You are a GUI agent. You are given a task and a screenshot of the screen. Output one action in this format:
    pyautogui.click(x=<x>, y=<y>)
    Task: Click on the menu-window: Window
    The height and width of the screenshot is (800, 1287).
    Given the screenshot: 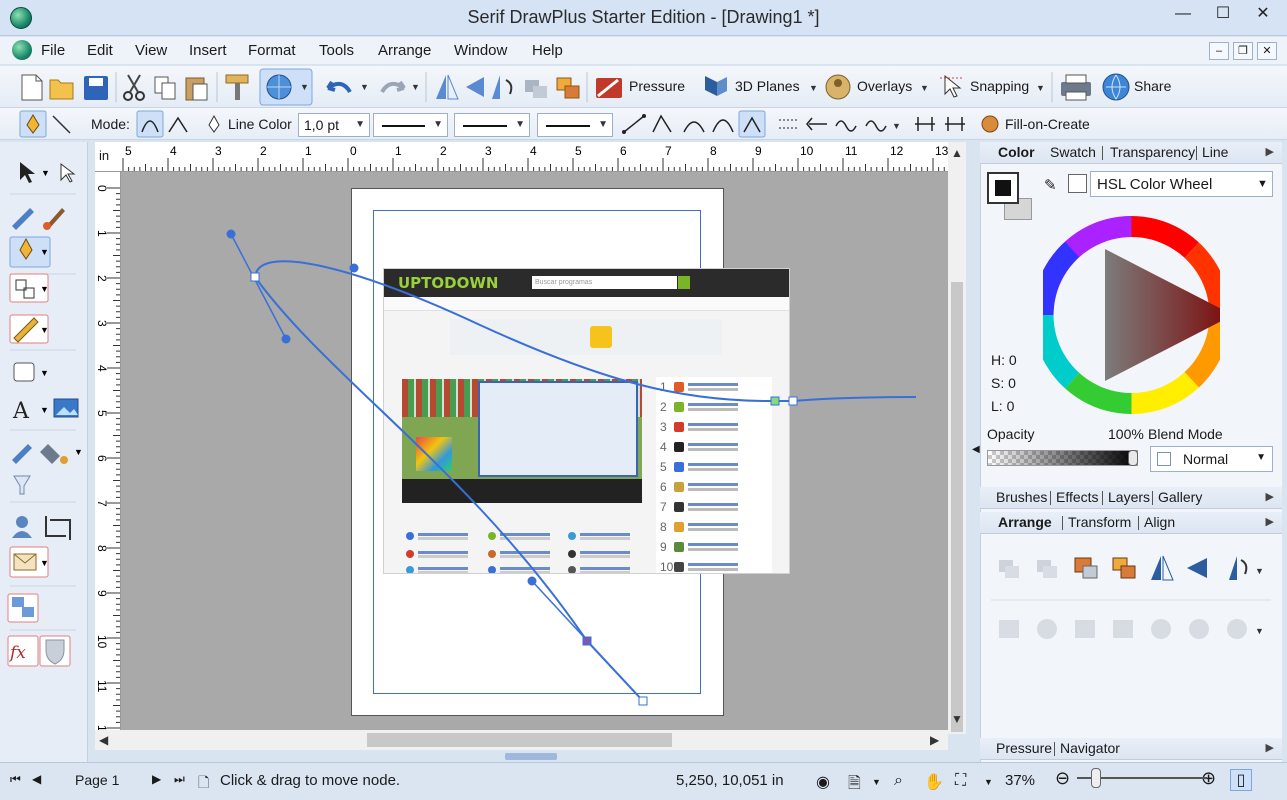 What is the action you would take?
    pyautogui.click(x=480, y=50)
    